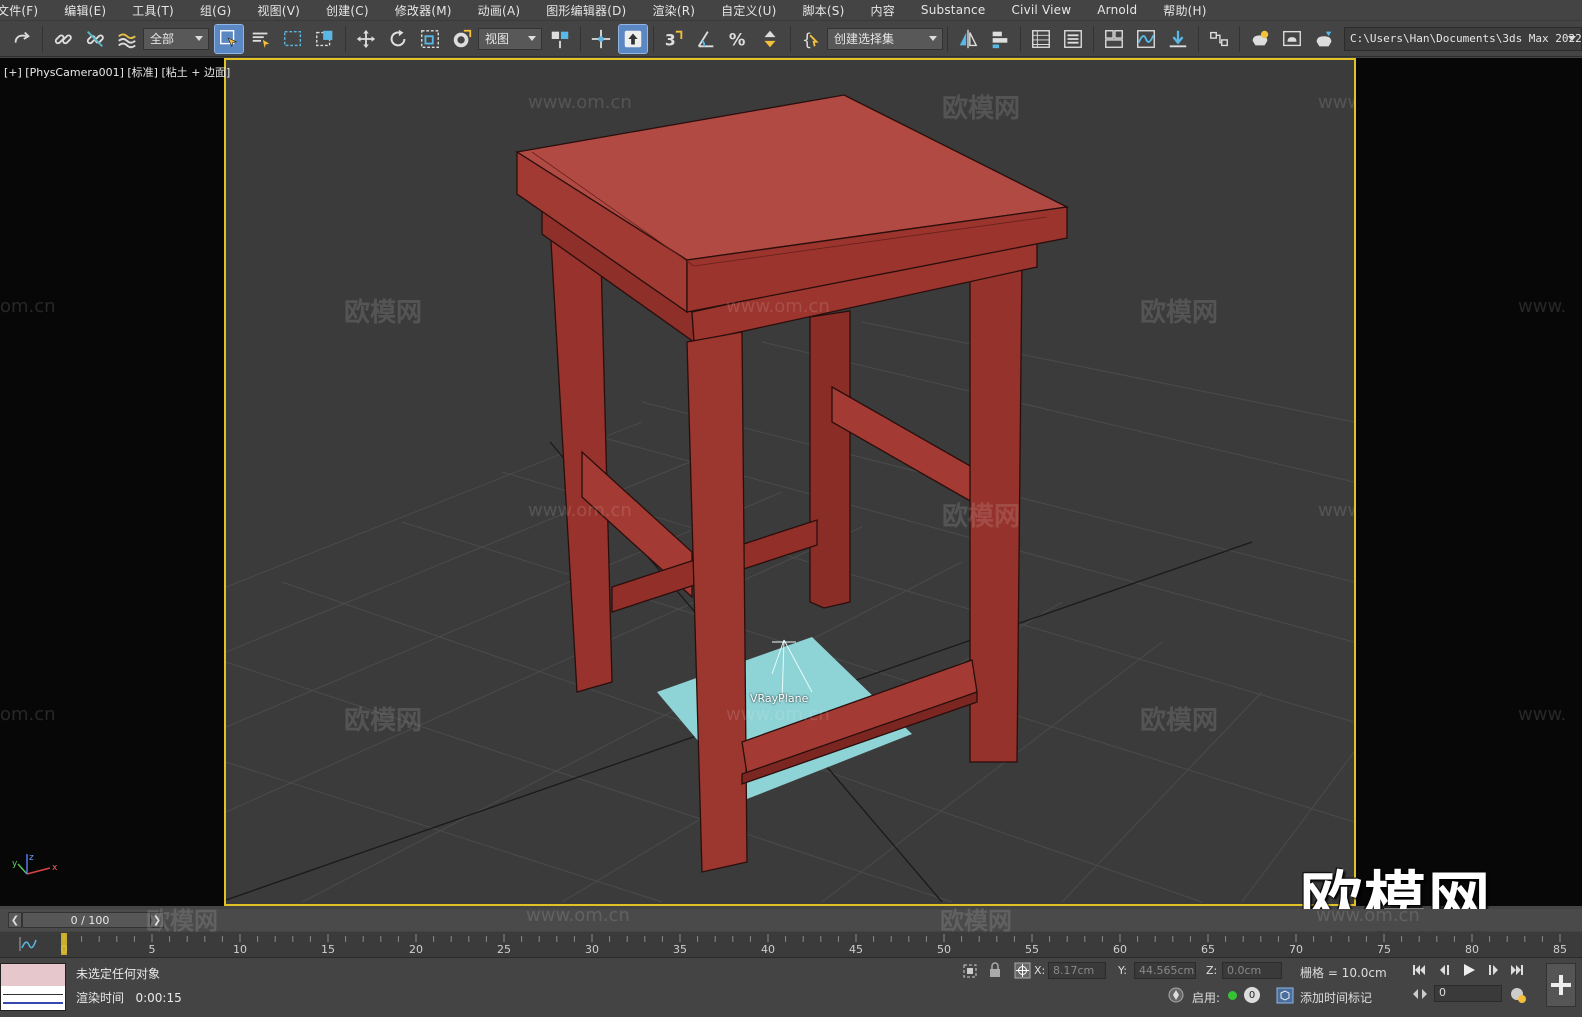 The image size is (1582, 1017). What do you see at coordinates (1420, 994) in the screenshot?
I see `key-mode-toggle-icon` at bounding box center [1420, 994].